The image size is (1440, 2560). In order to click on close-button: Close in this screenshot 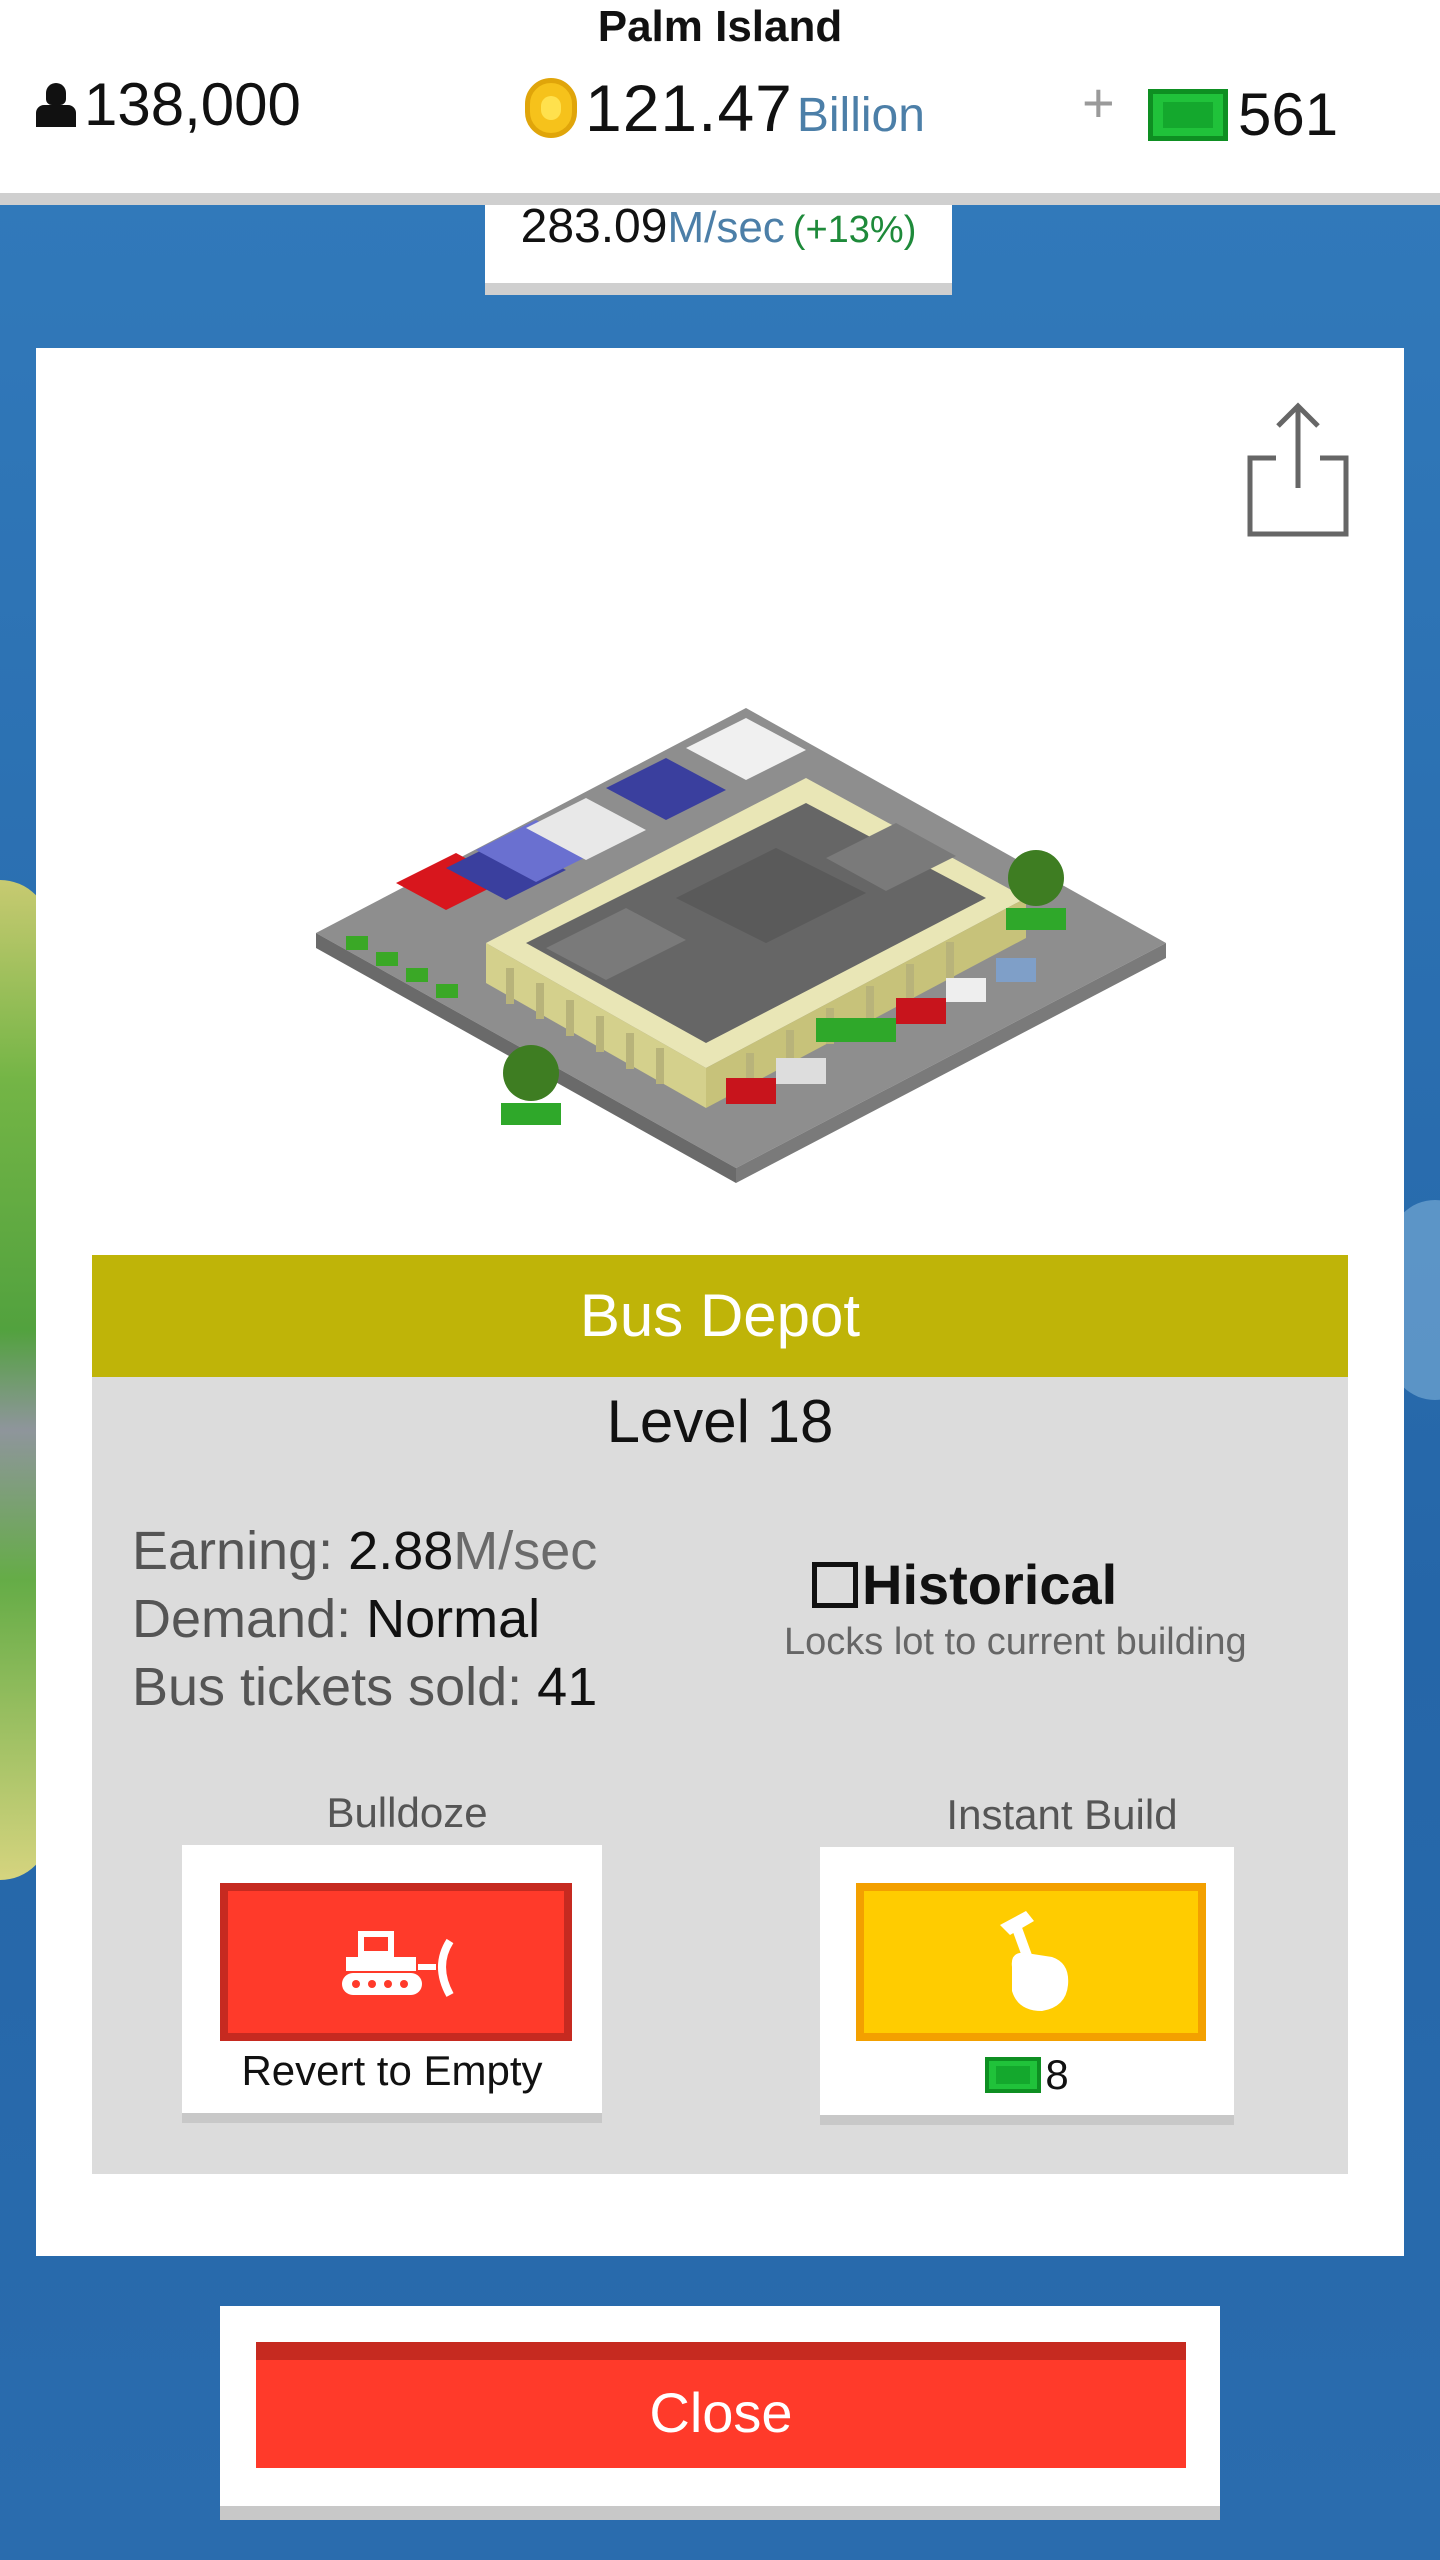, I will do `click(721, 2405)`.